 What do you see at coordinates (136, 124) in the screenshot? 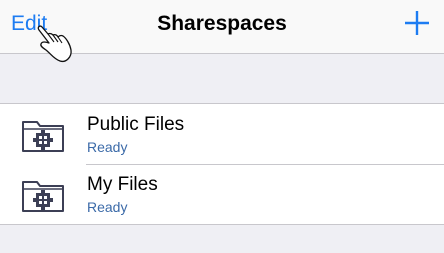
I see `item-title: Public Files` at bounding box center [136, 124].